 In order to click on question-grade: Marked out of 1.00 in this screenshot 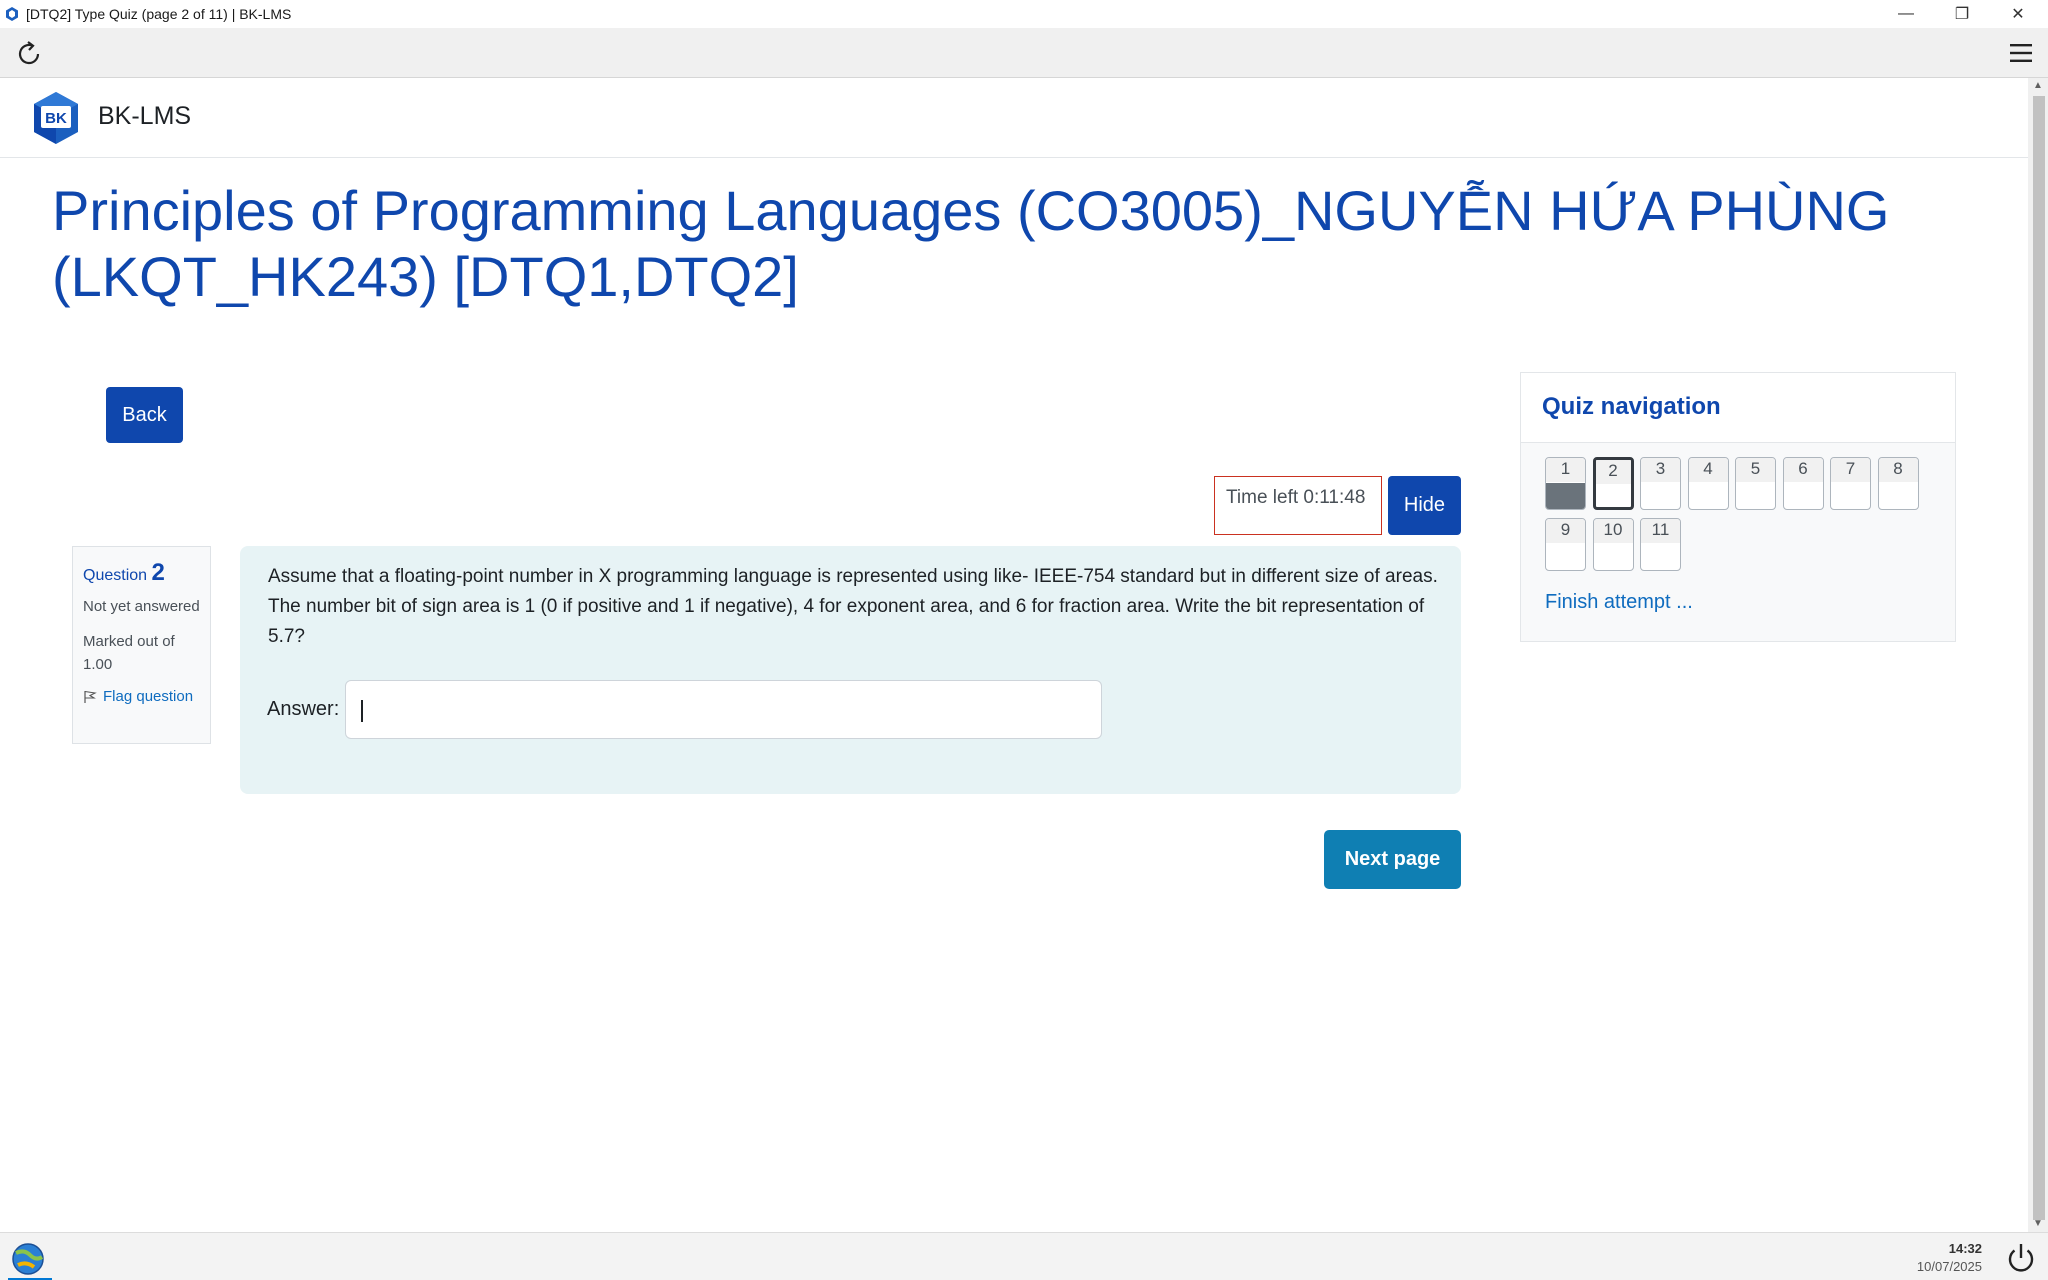, I will do `click(129, 653)`.